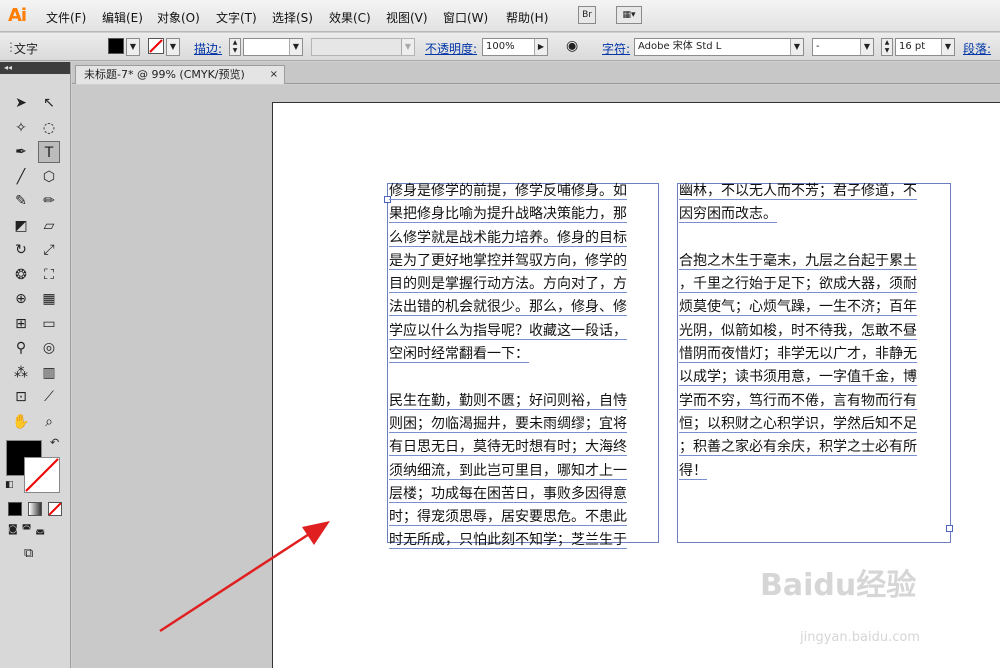 The image size is (1000, 668). I want to click on close-icon: ×, so click(274, 74).